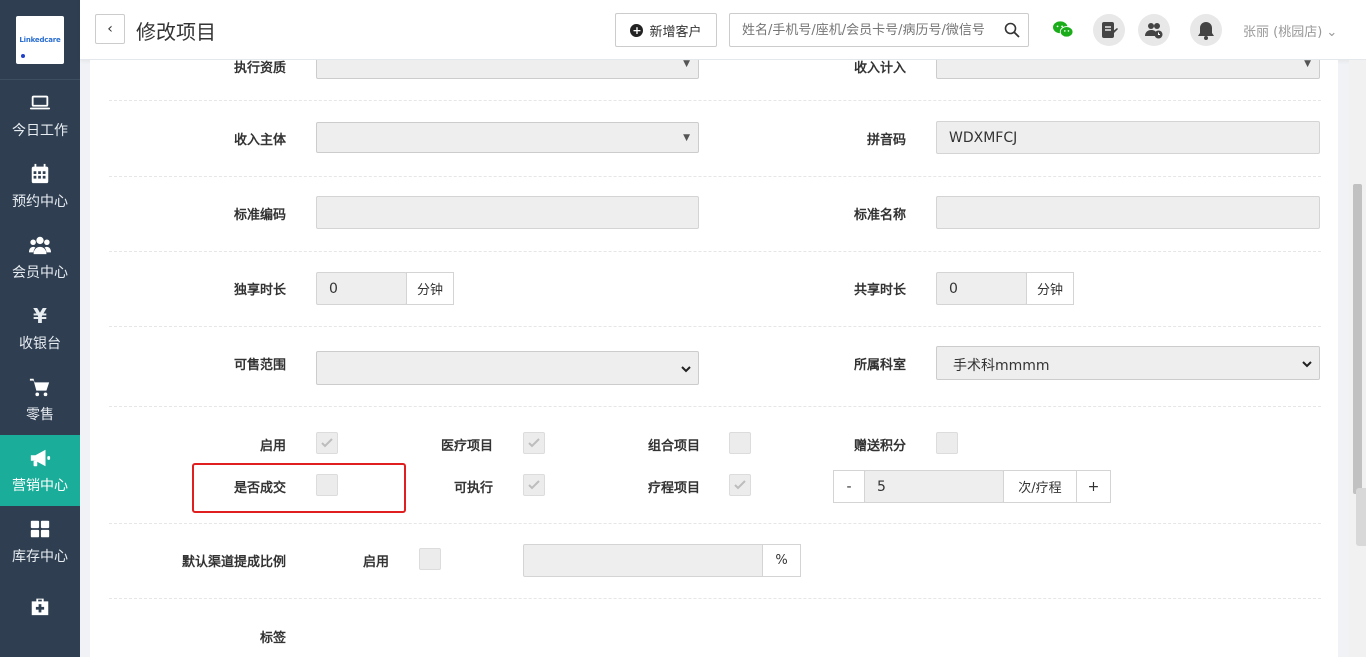 This screenshot has height=657, width=1366. Describe the element at coordinates (1093, 486) in the screenshot. I see `course-count-plus-button: +` at that location.